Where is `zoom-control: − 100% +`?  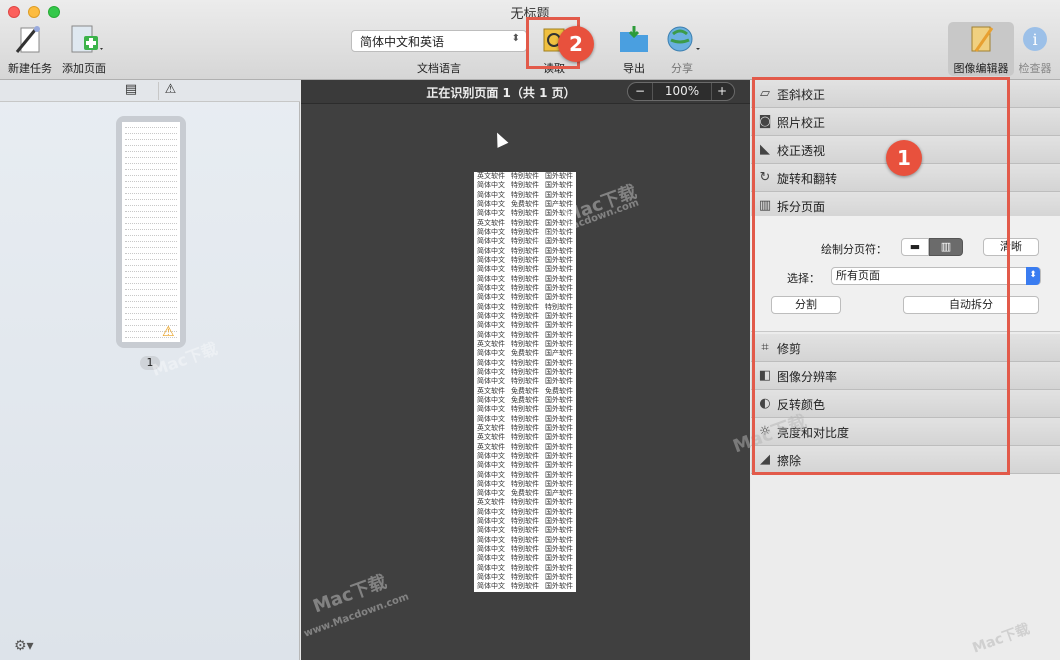
zoom-control: − 100% + is located at coordinates (681, 91).